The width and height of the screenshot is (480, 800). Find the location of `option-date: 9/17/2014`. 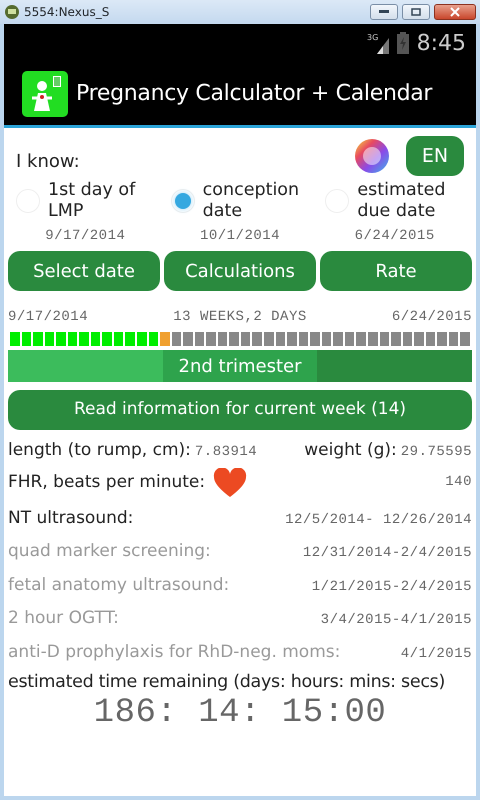

option-date: 9/17/2014 is located at coordinates (85, 236).